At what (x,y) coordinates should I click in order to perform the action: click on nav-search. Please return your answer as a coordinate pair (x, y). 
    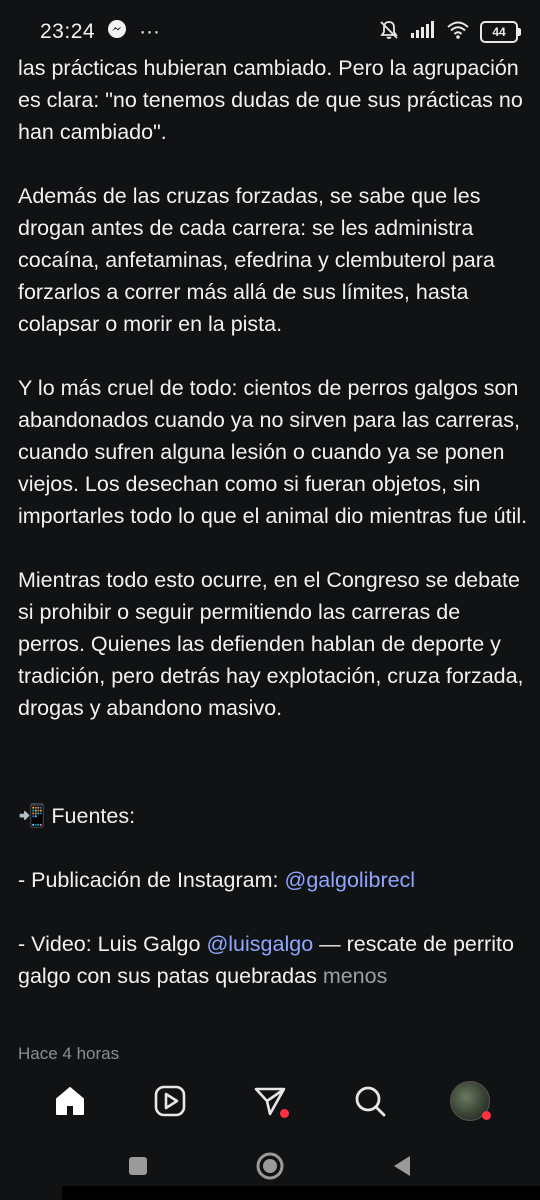
    Looking at the image, I should click on (370, 1101).